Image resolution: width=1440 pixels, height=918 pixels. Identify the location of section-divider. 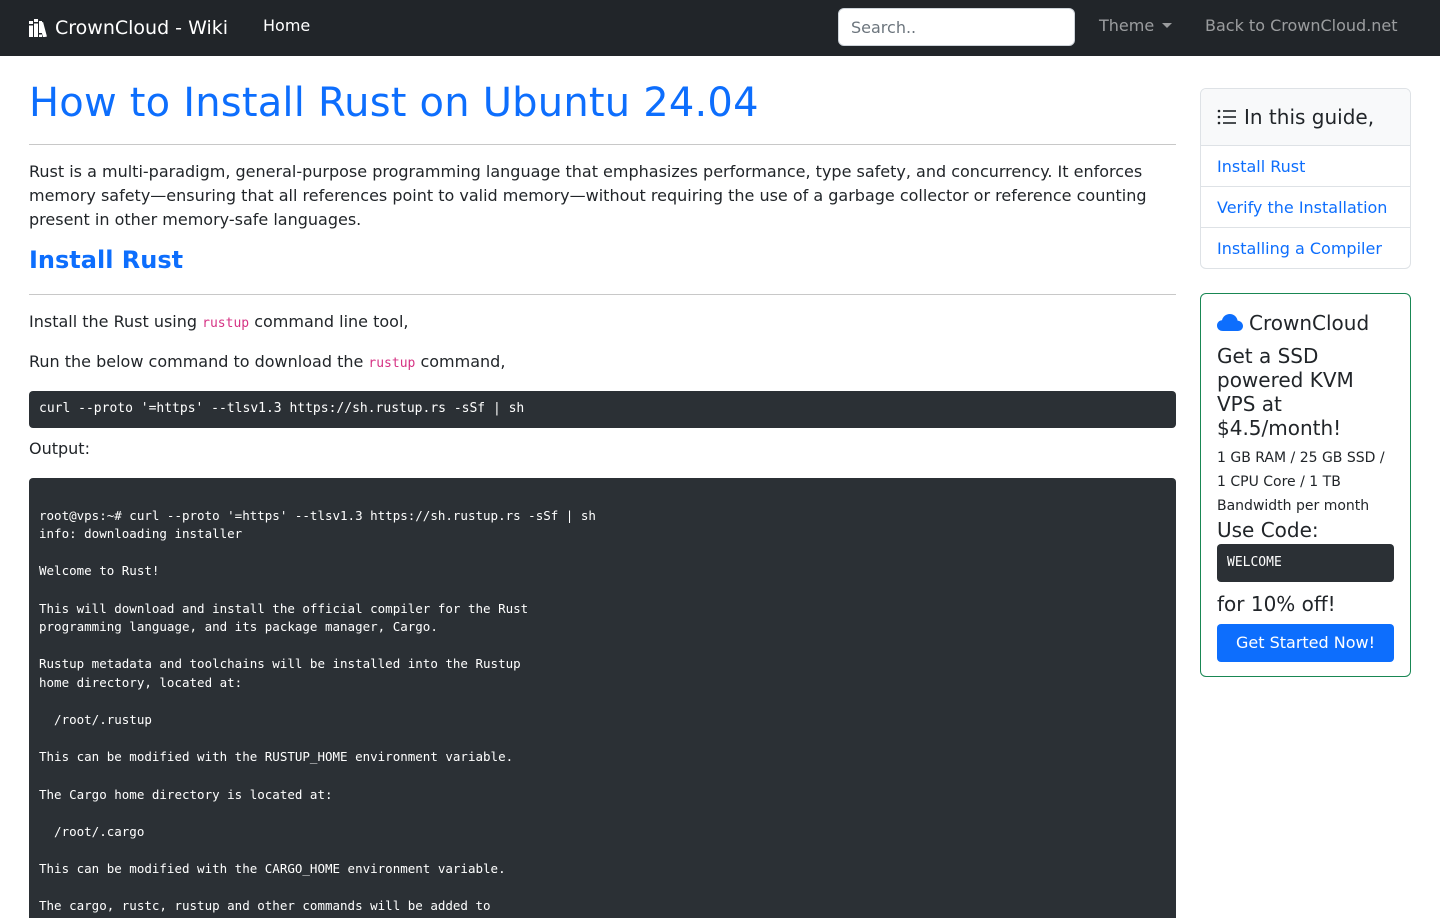
(602, 294).